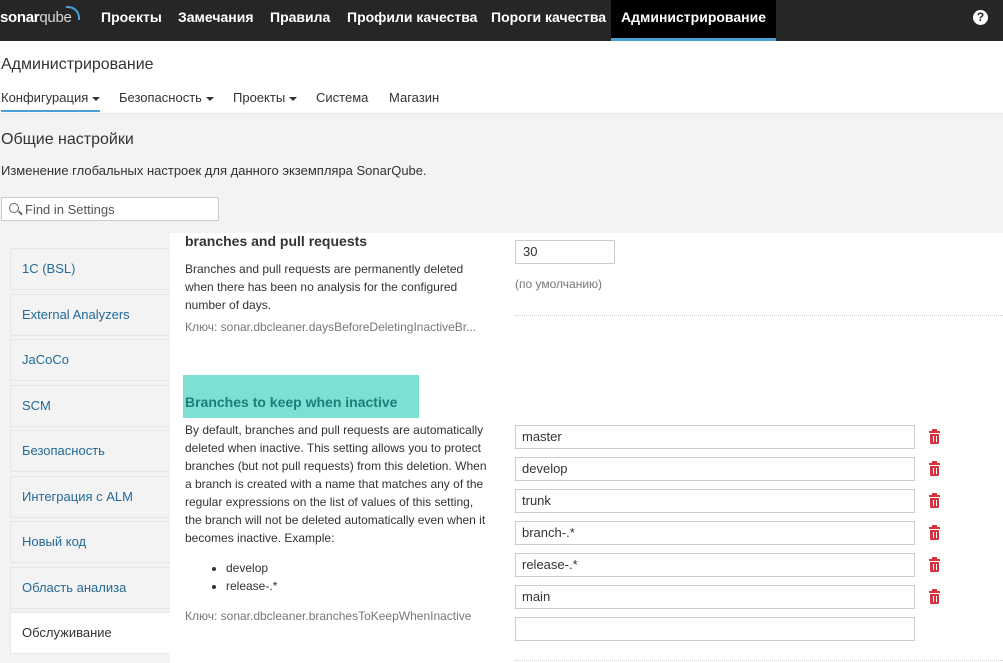 This screenshot has width=1003, height=663. What do you see at coordinates (90, 633) in the screenshot?
I see `sidebar-item-housekeeping: Обслуживание` at bounding box center [90, 633].